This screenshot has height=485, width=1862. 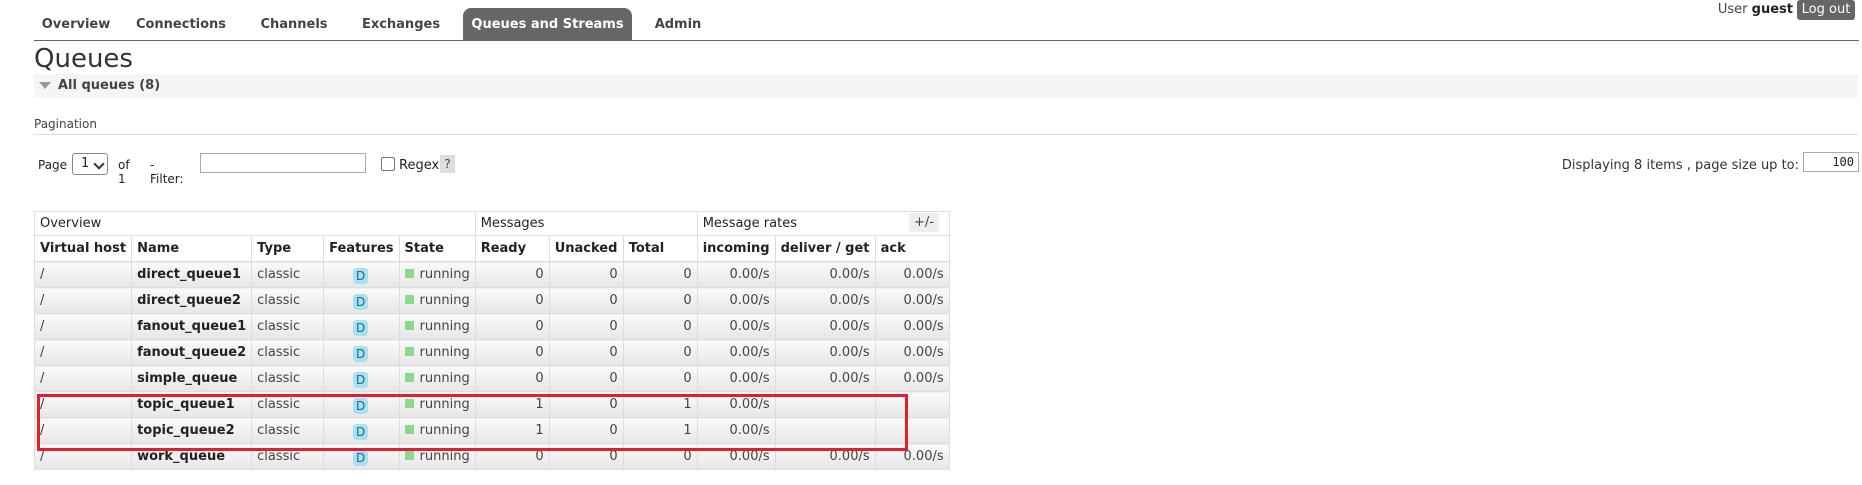 I want to click on tab-queues-and-streams: Queues and Streams, so click(x=547, y=24).